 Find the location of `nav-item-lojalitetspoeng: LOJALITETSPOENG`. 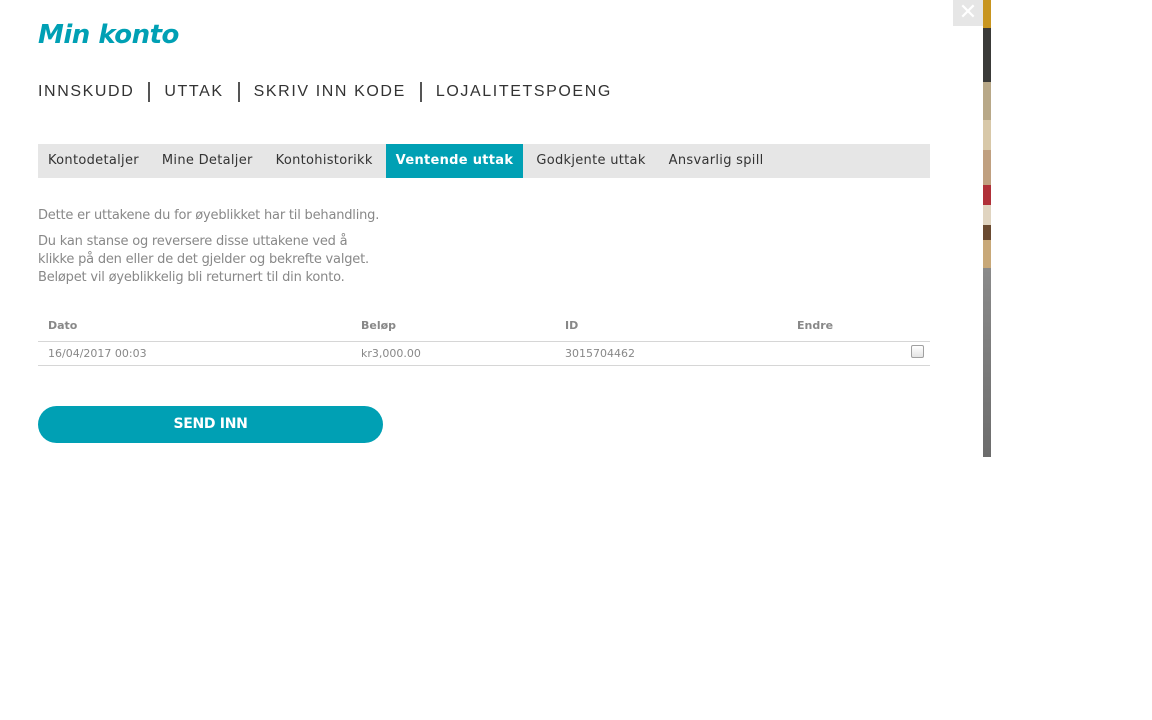

nav-item-lojalitetspoeng: LOJALITETSPOENG is located at coordinates (524, 92).